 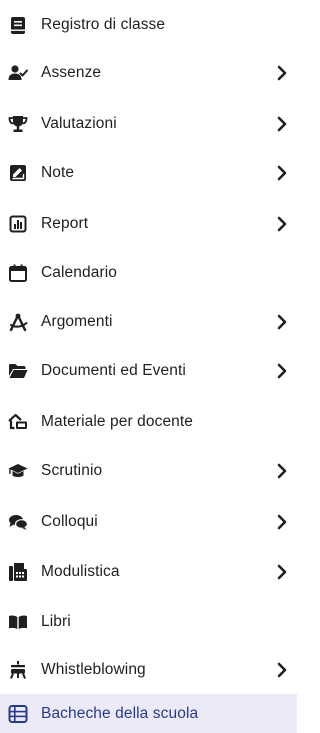 I want to click on menu-item-label: Registro di classe, so click(x=103, y=24).